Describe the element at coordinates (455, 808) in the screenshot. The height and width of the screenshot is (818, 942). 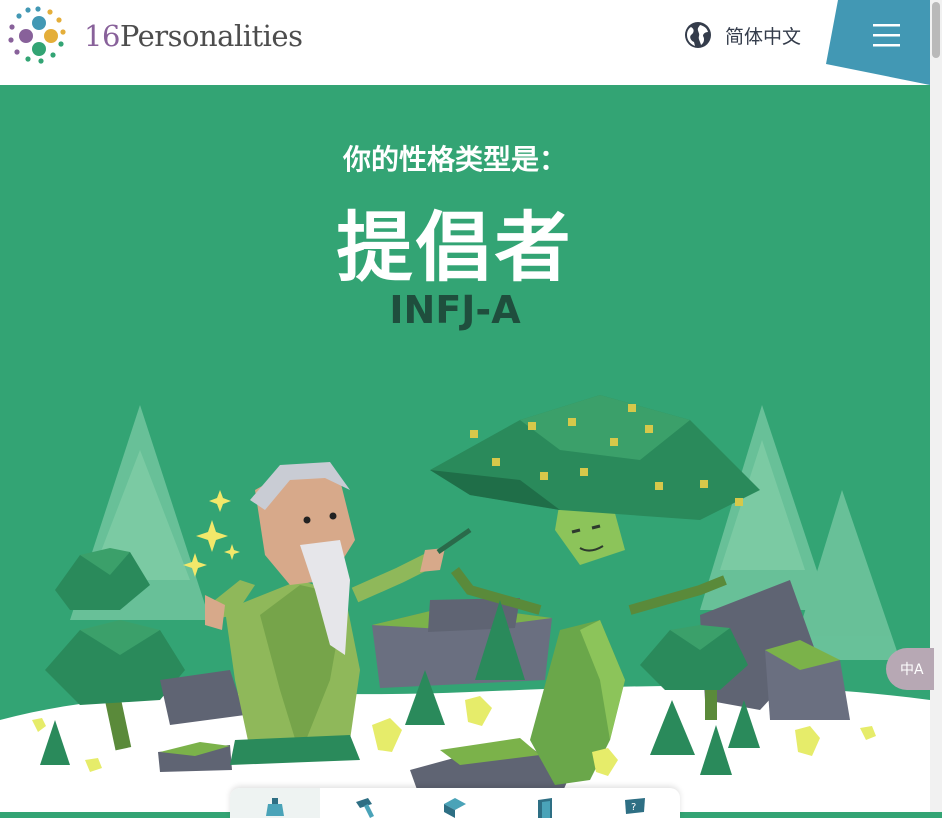
I see `box-icon` at that location.